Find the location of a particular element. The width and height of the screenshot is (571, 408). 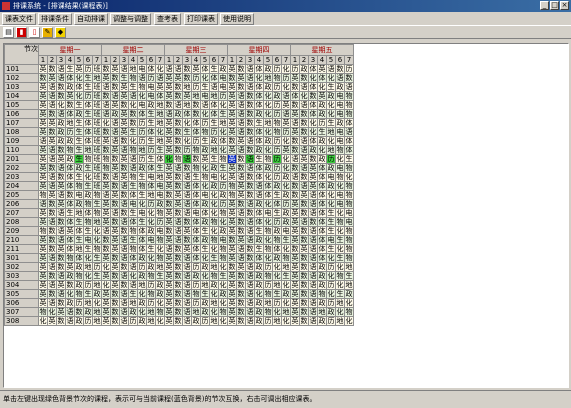

maximize-button: □ is located at coordinates (554, 5).